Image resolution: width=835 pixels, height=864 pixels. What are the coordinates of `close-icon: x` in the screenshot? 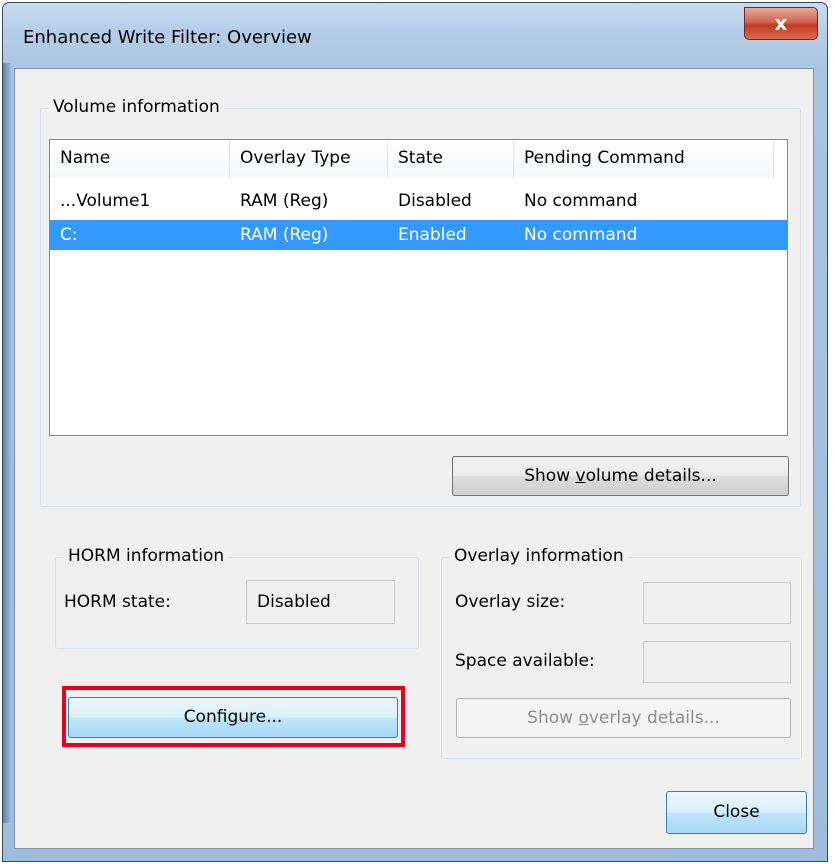 It's located at (781, 23).